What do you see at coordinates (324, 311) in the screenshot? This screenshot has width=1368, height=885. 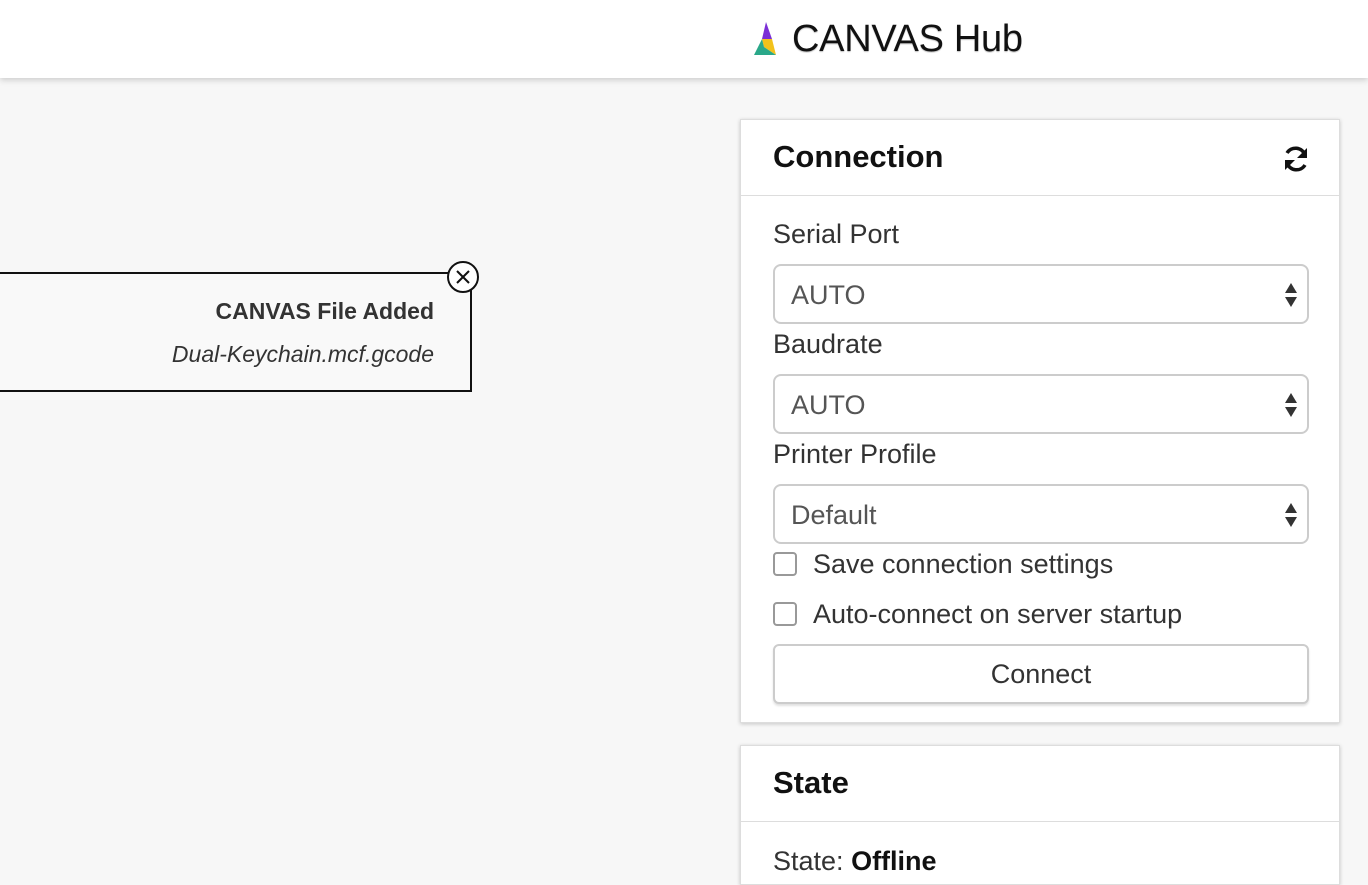 I see `notification-title: CANVAS File Added` at bounding box center [324, 311].